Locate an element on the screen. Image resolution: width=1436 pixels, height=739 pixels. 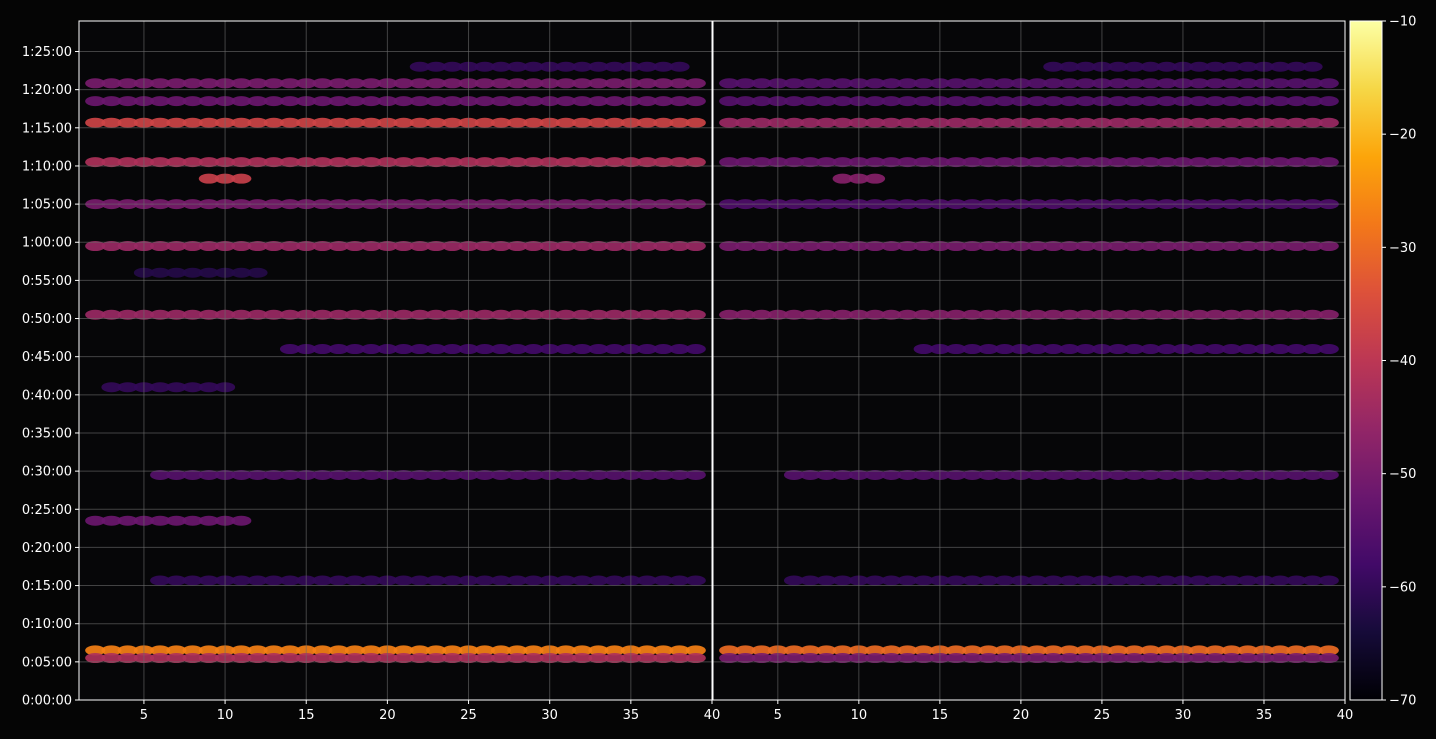
colorbar-tick-label: −30 is located at coordinates (1402, 248).